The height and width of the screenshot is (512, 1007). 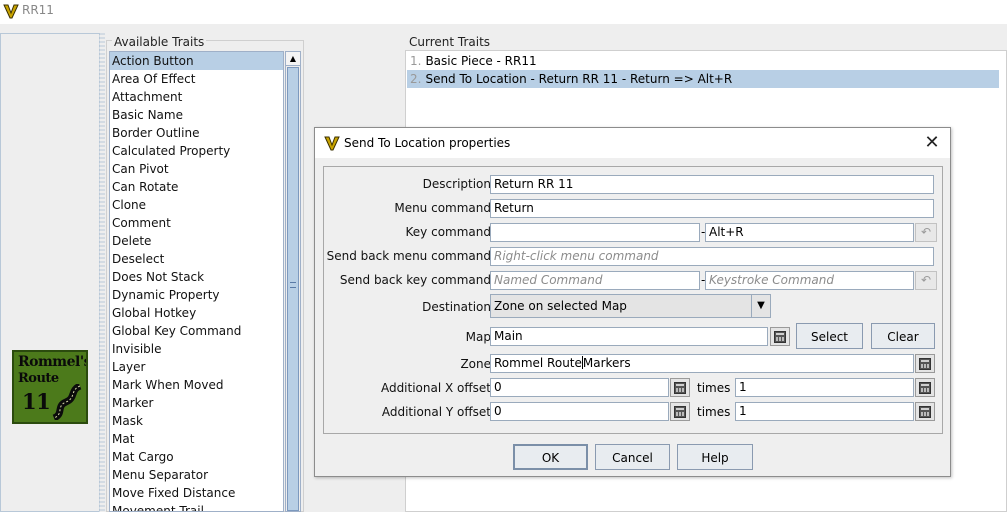 What do you see at coordinates (196, 313) in the screenshot?
I see `list-item: Global Hotkey` at bounding box center [196, 313].